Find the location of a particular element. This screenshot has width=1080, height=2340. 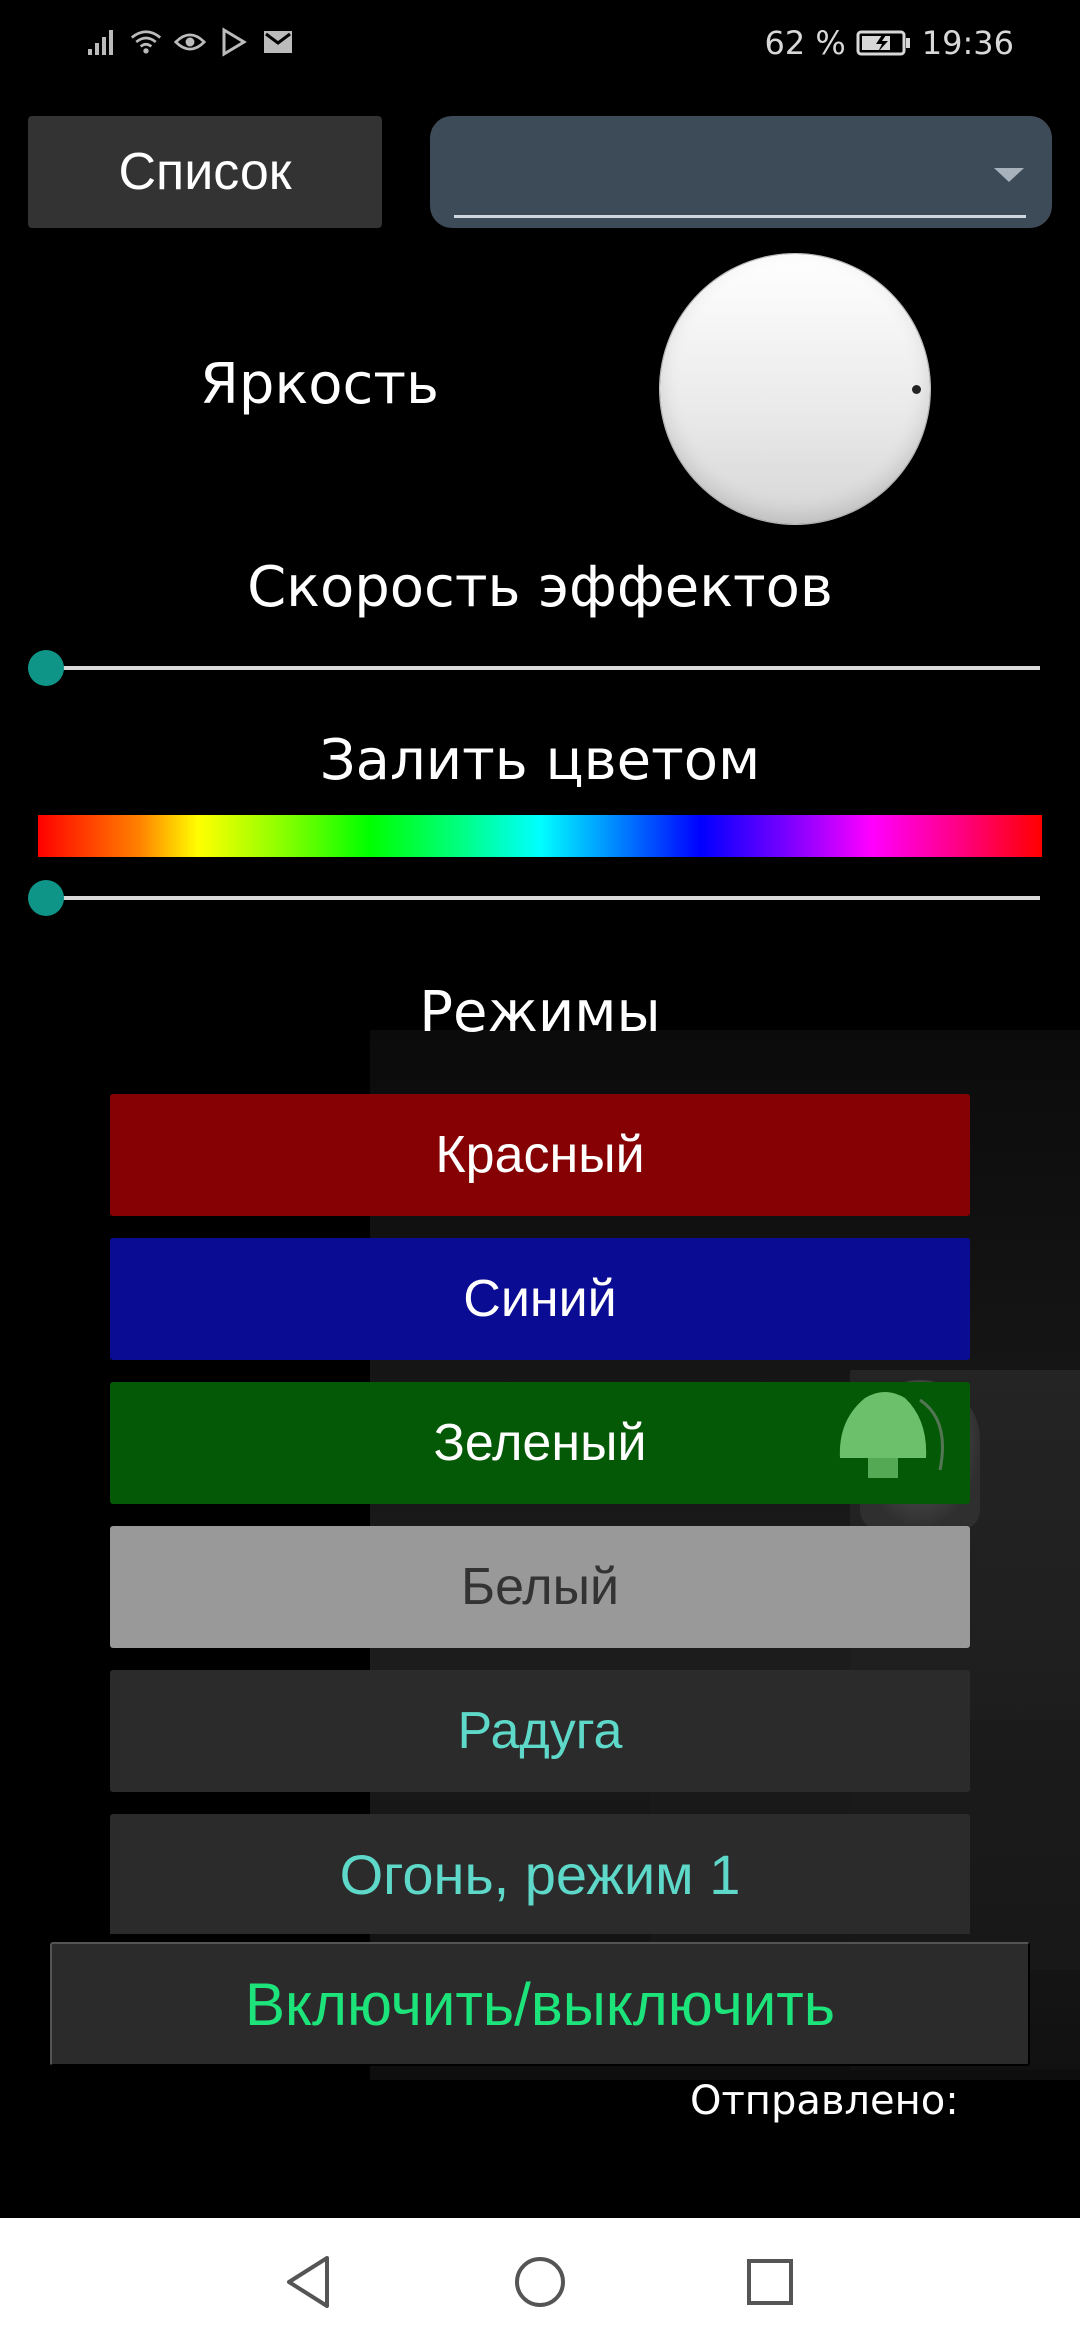

device-dropdown is located at coordinates (741, 172).